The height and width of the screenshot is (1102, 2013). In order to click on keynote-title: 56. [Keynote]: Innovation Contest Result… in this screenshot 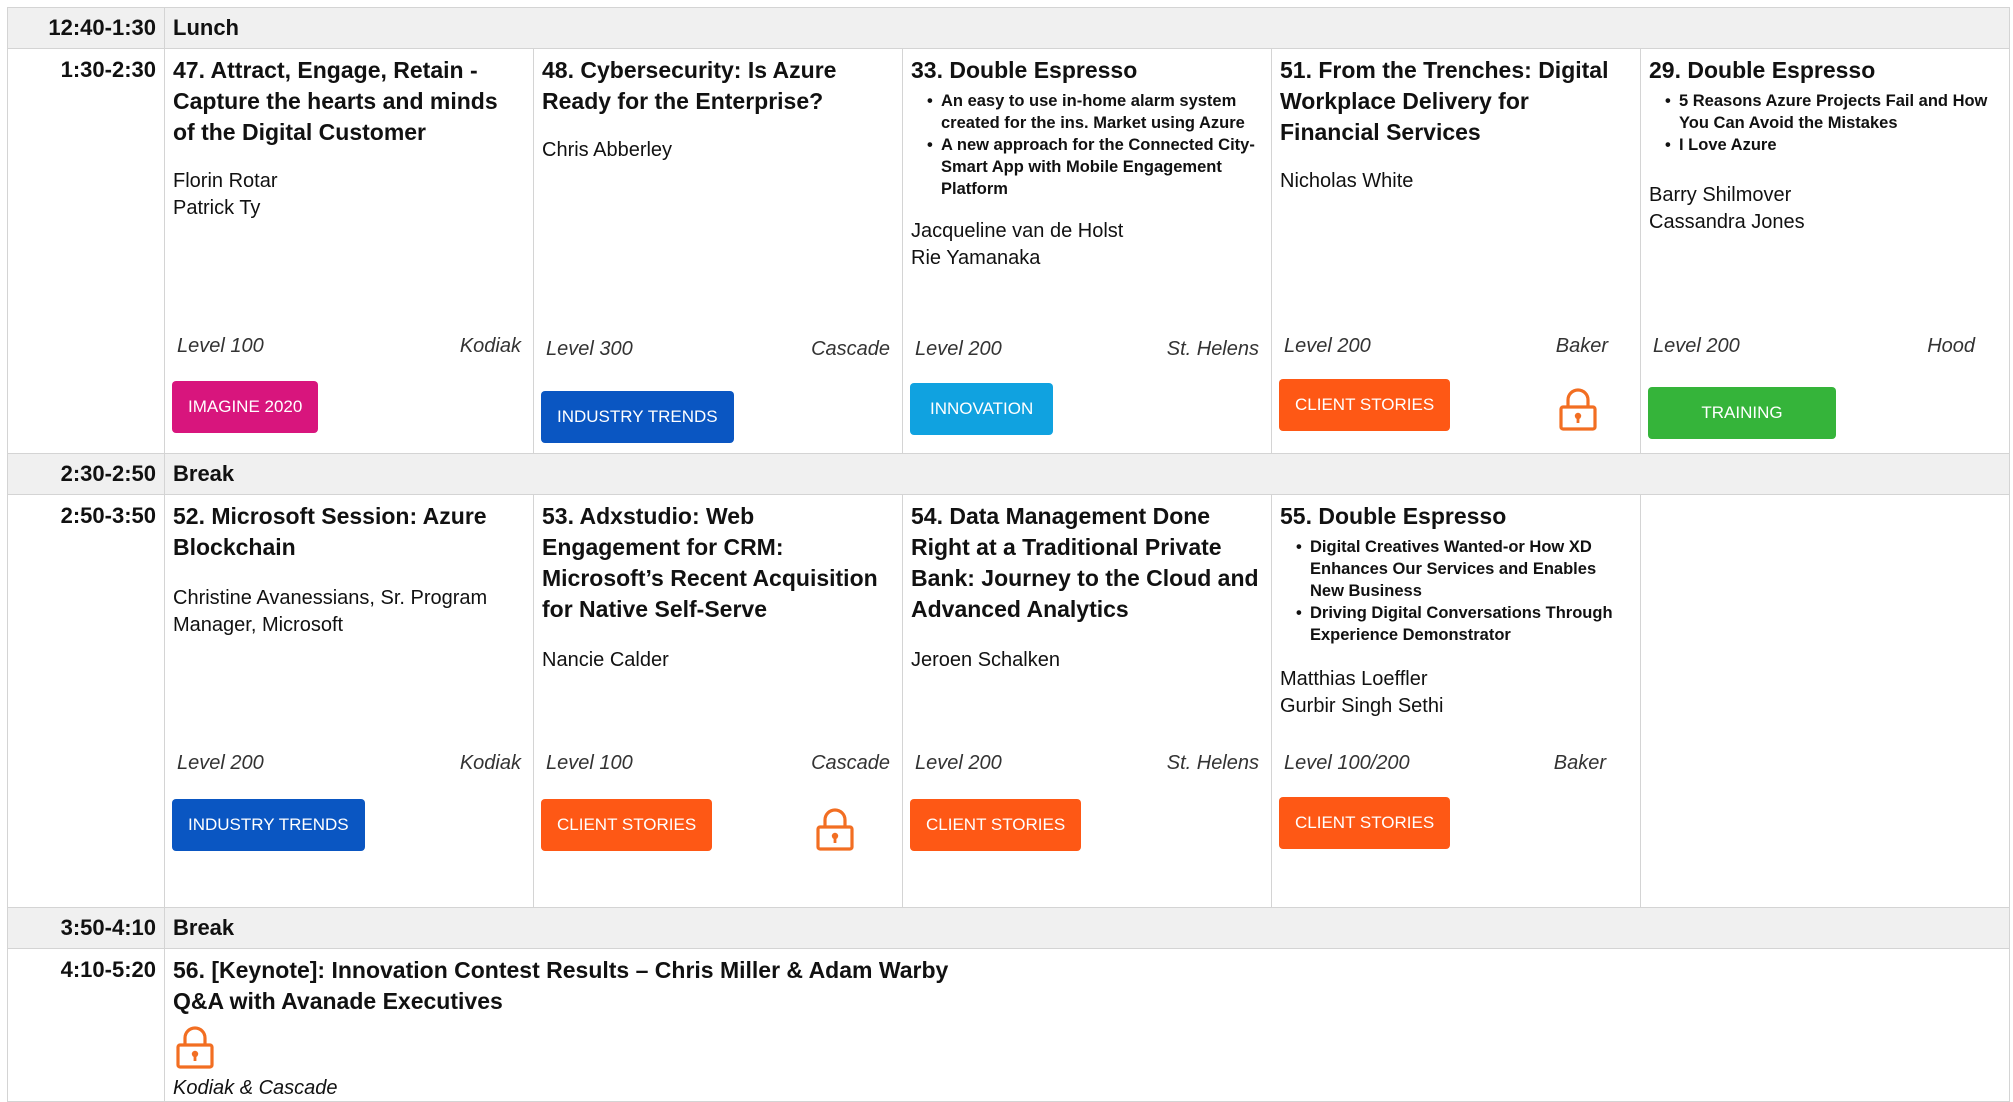, I will do `click(1087, 983)`.